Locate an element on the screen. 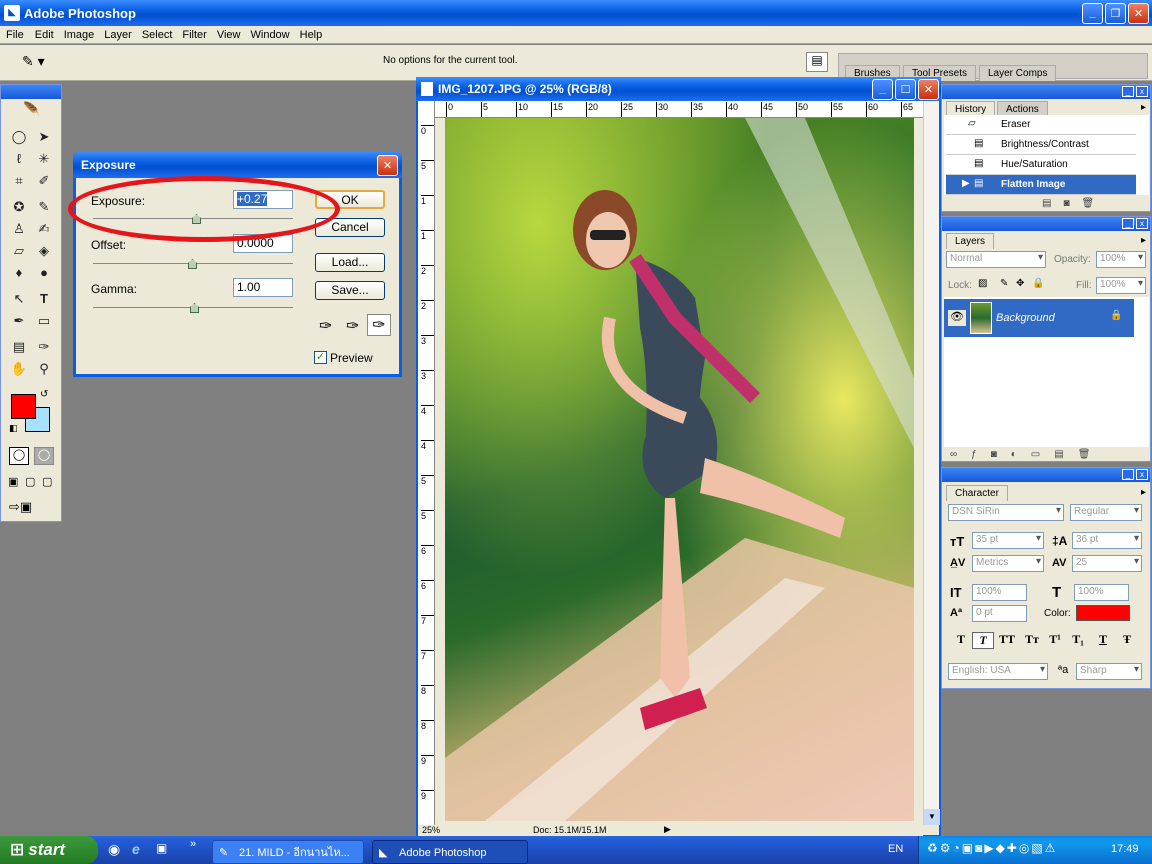 This screenshot has height=864, width=1152. magic-wand-icon: ✳ is located at coordinates (44, 159).